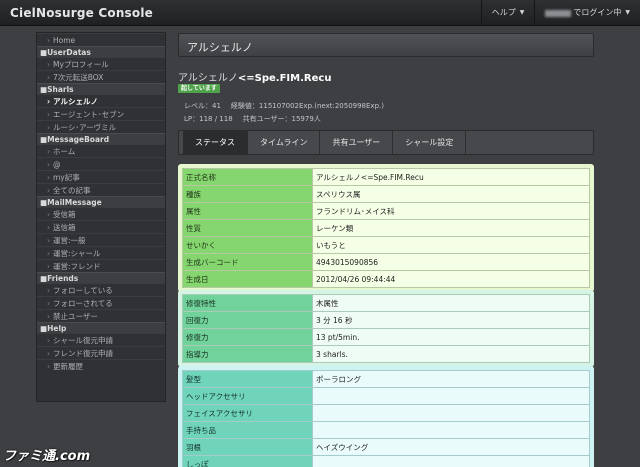 Image resolution: width=640 pixels, height=467 pixels. What do you see at coordinates (247, 194) in the screenshot?
I see `row-key: 種族` at bounding box center [247, 194].